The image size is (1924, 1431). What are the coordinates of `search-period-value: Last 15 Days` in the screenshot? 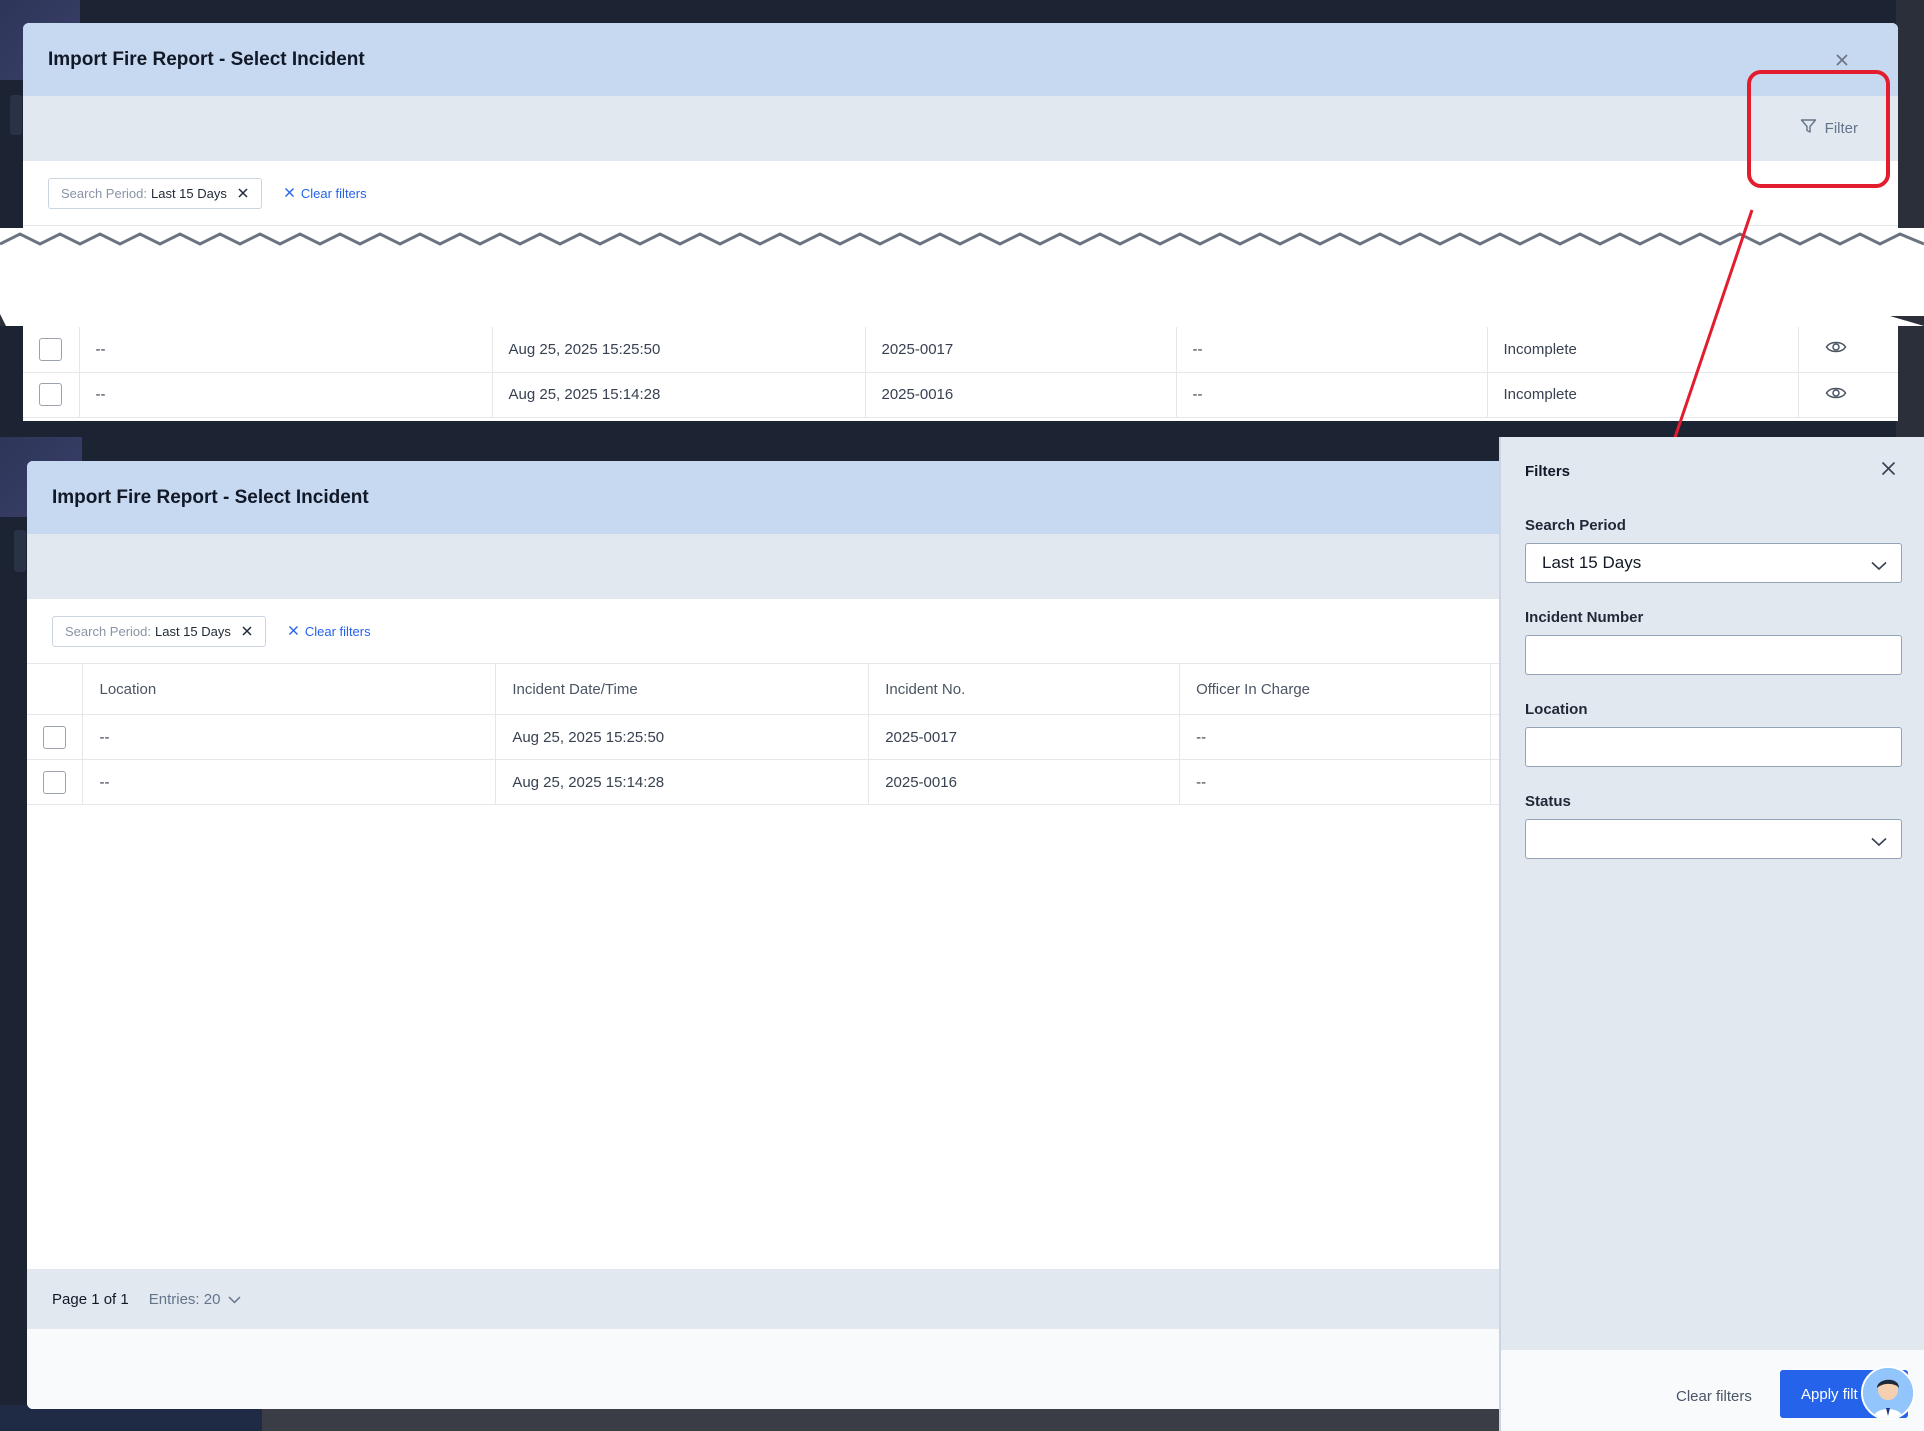 It's located at (1592, 562).